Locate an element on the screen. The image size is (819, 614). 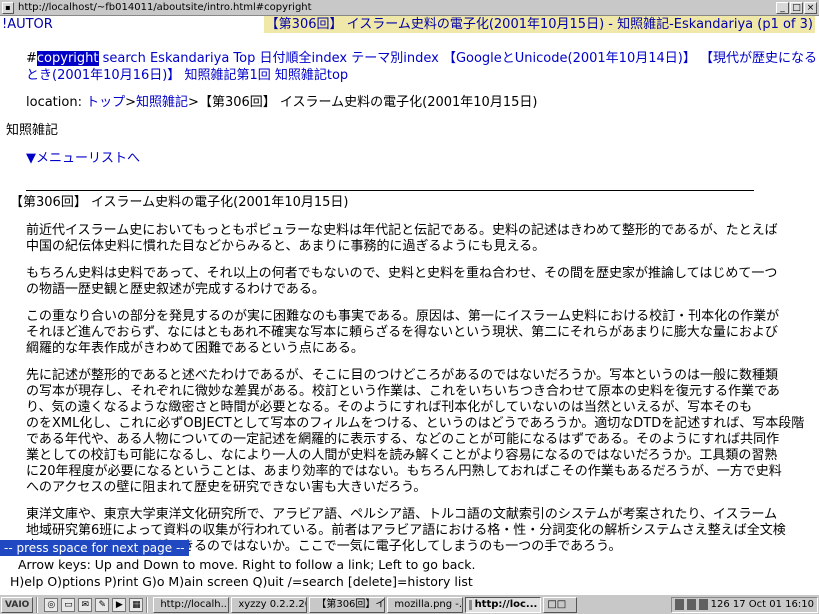
image-icon: ▦ is located at coordinates (136, 604).